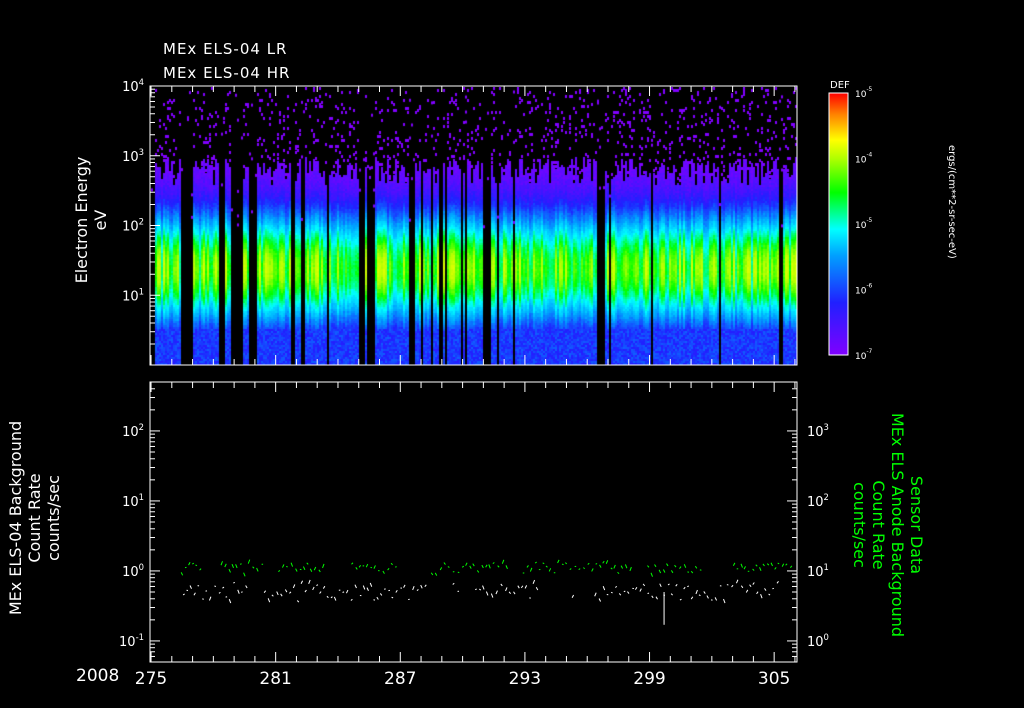  Describe the element at coordinates (275, 679) in the screenshot. I see `time-tick-label: 281` at that location.